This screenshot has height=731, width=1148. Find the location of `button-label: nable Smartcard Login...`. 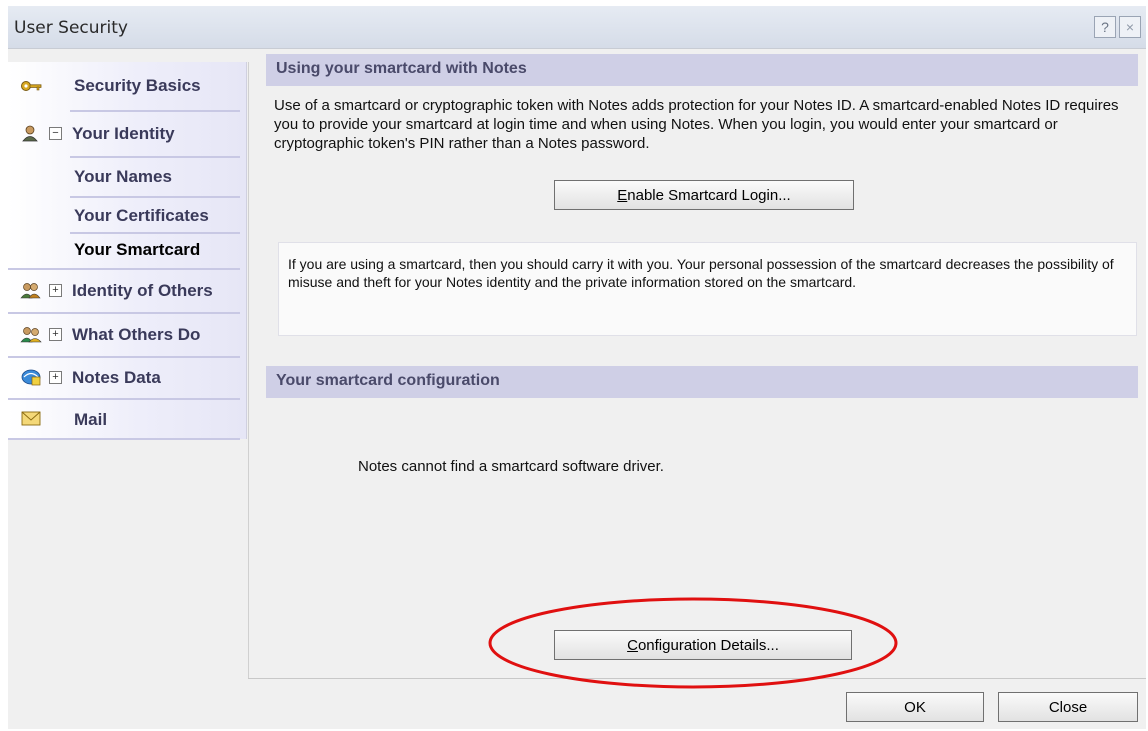

button-label: nable Smartcard Login... is located at coordinates (709, 195).